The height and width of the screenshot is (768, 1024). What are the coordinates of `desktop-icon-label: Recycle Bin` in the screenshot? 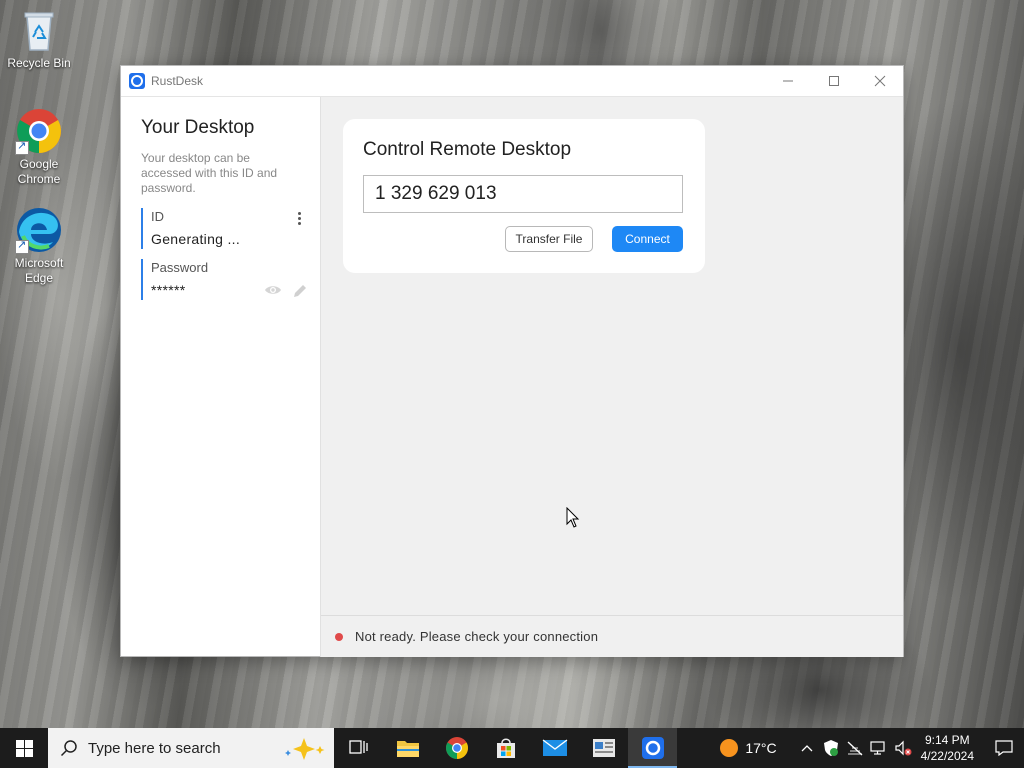 It's located at (39, 63).